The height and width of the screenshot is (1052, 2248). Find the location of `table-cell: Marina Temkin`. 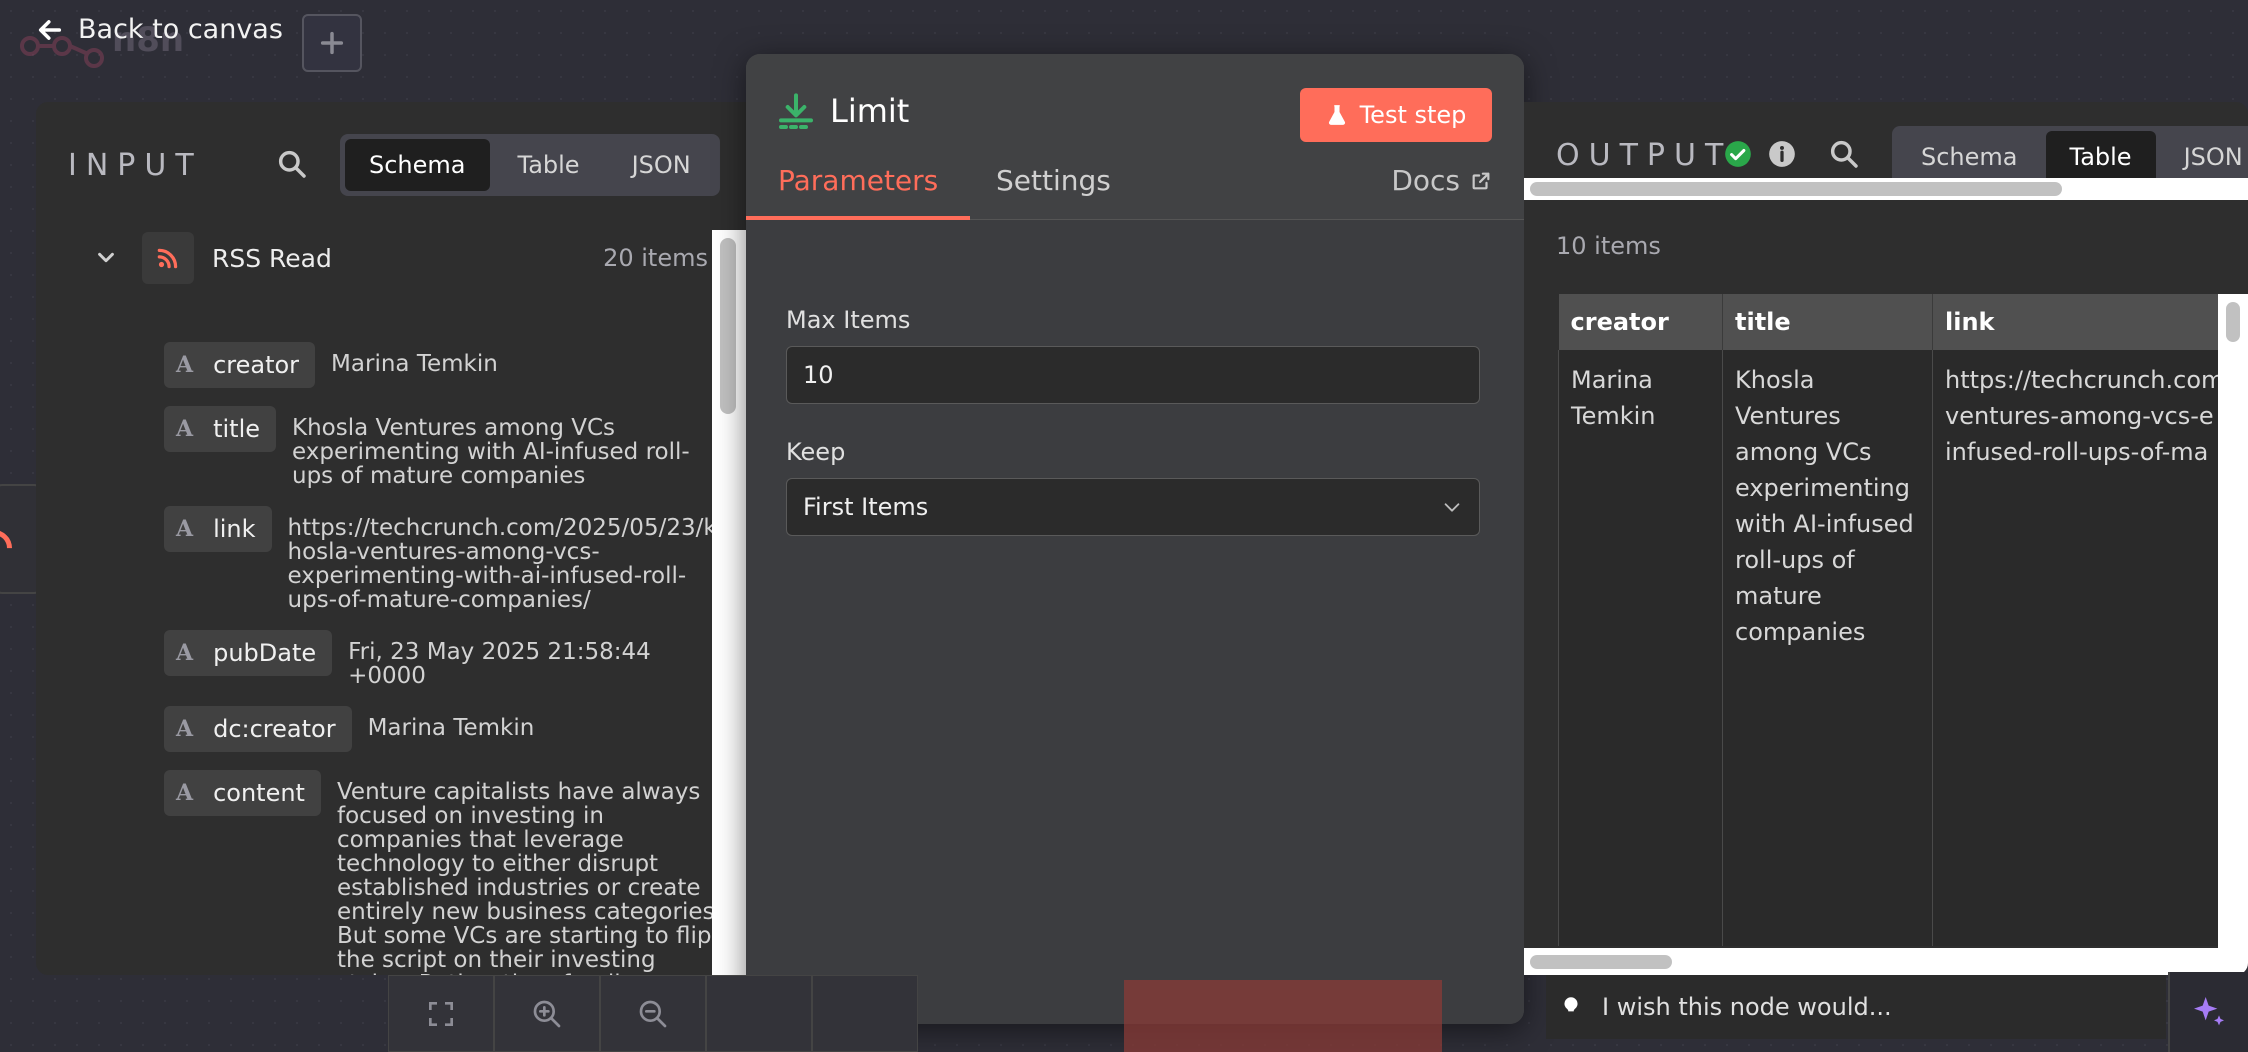

table-cell: Marina Temkin is located at coordinates (1640, 648).